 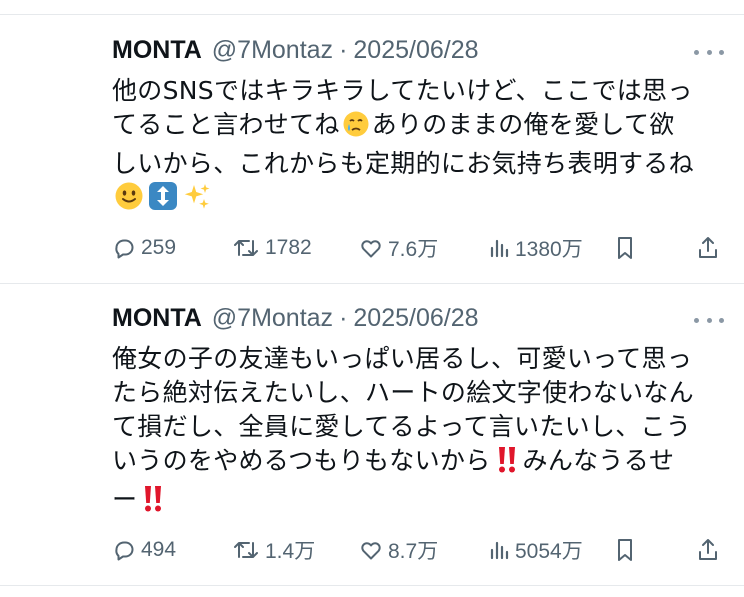 I want to click on tweet-actions: 494 1.4万 8.7万 5054万, so click(x=418, y=550).